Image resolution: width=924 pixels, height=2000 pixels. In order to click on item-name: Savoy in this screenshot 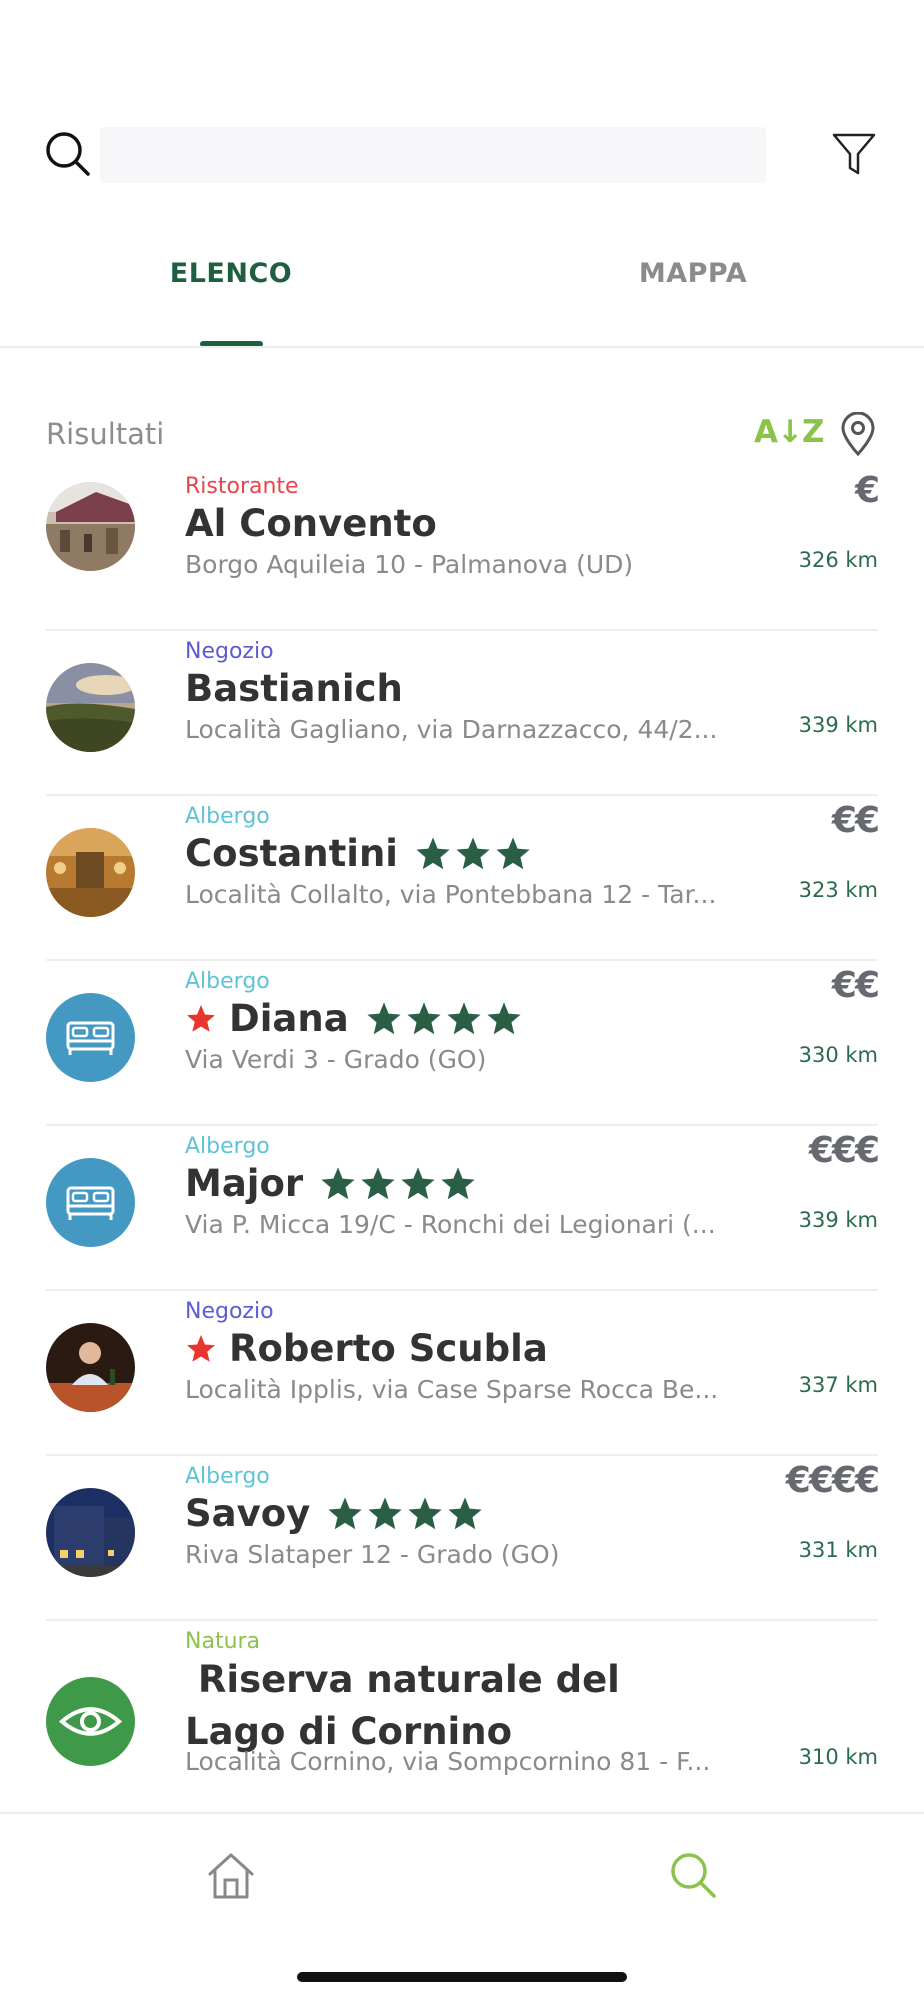, I will do `click(248, 1513)`.